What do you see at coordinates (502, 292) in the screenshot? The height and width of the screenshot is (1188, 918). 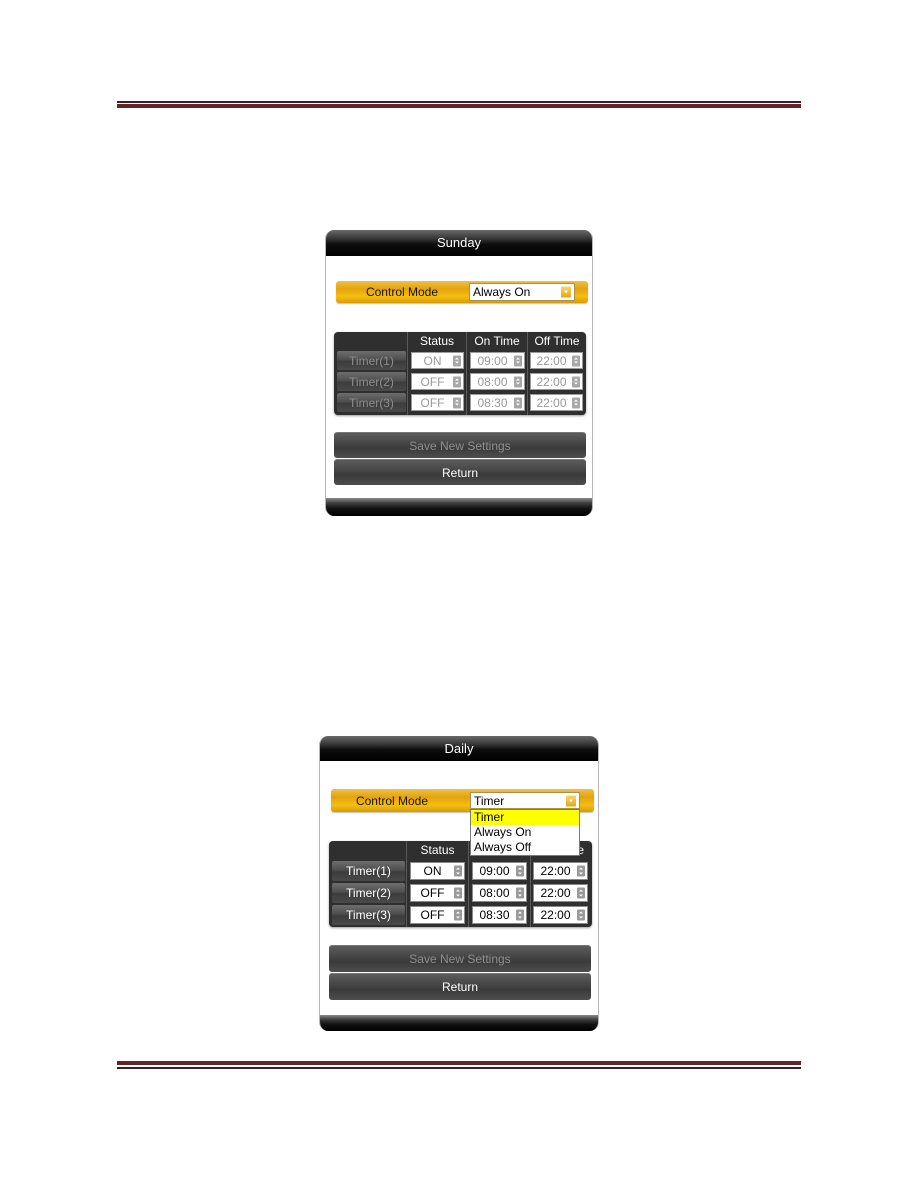 I see `control-mode-value: Always On` at bounding box center [502, 292].